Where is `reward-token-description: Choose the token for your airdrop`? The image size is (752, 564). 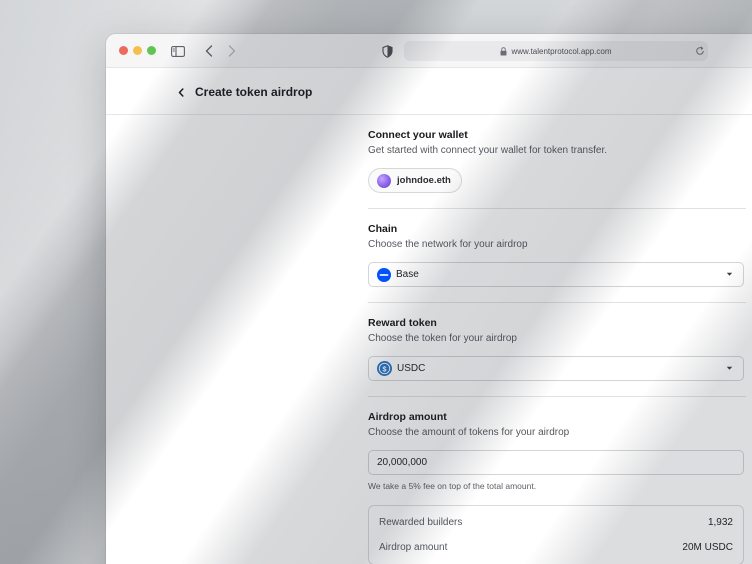 reward-token-description: Choose the token for your airdrop is located at coordinates (442, 338).